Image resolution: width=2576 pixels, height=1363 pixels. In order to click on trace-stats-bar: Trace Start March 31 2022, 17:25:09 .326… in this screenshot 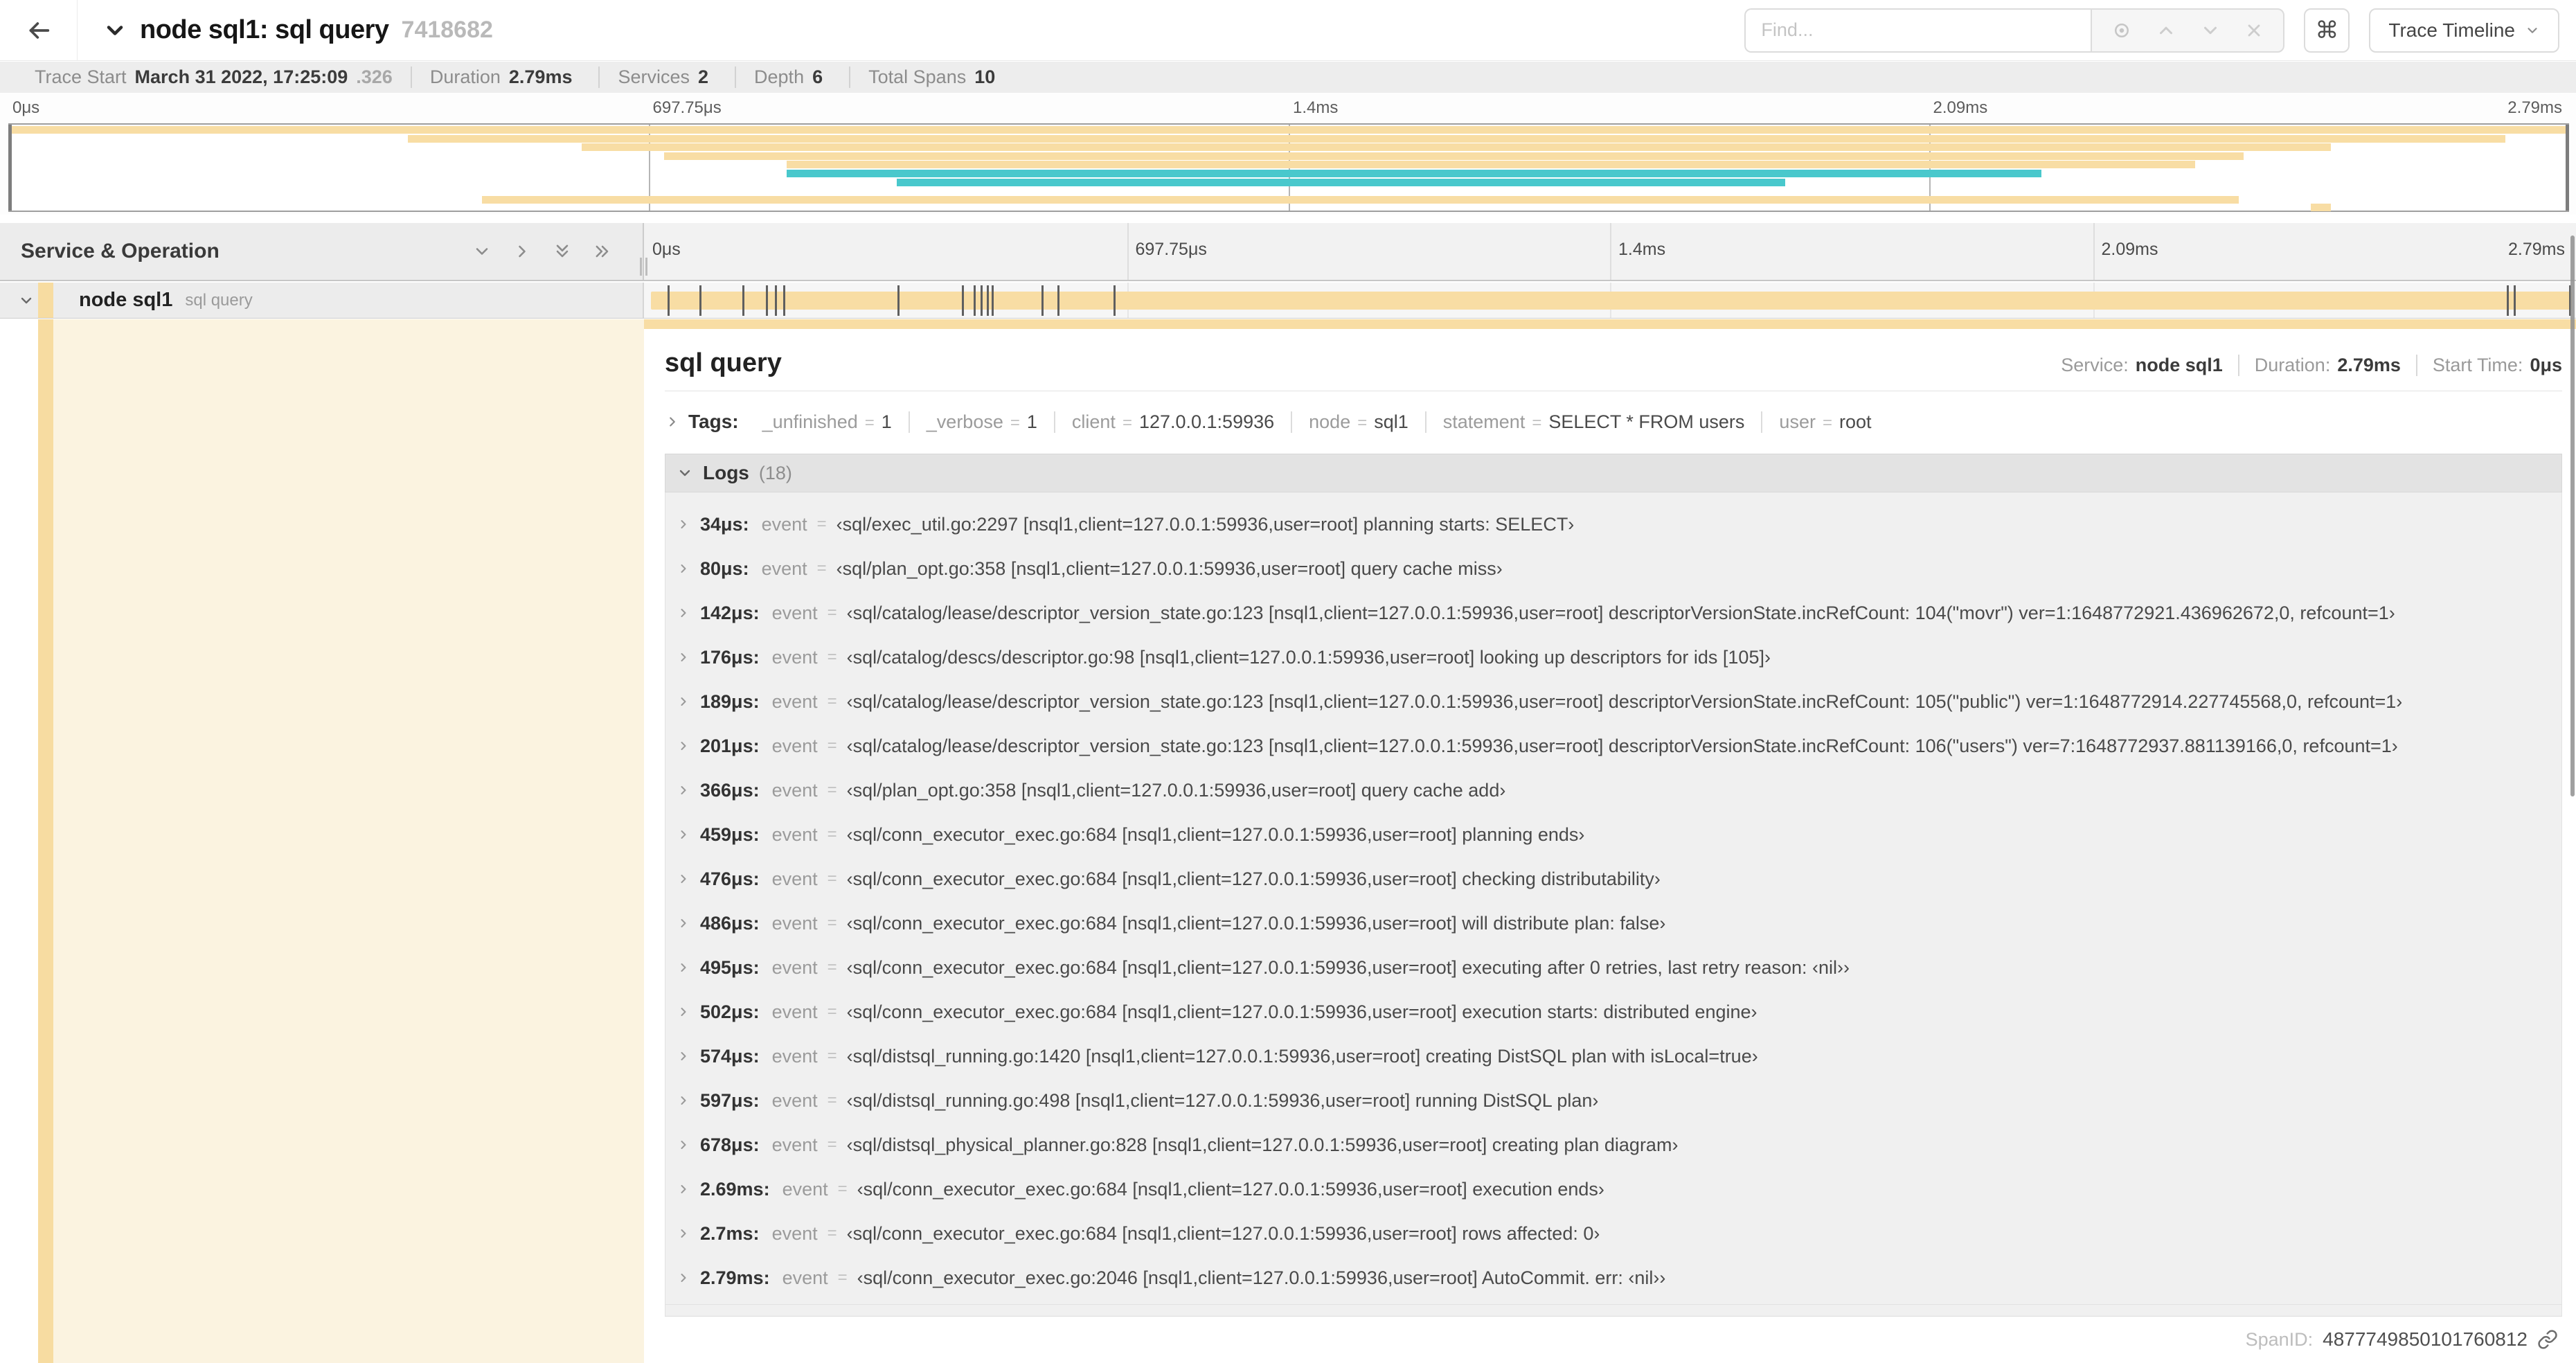, I will do `click(1288, 77)`.